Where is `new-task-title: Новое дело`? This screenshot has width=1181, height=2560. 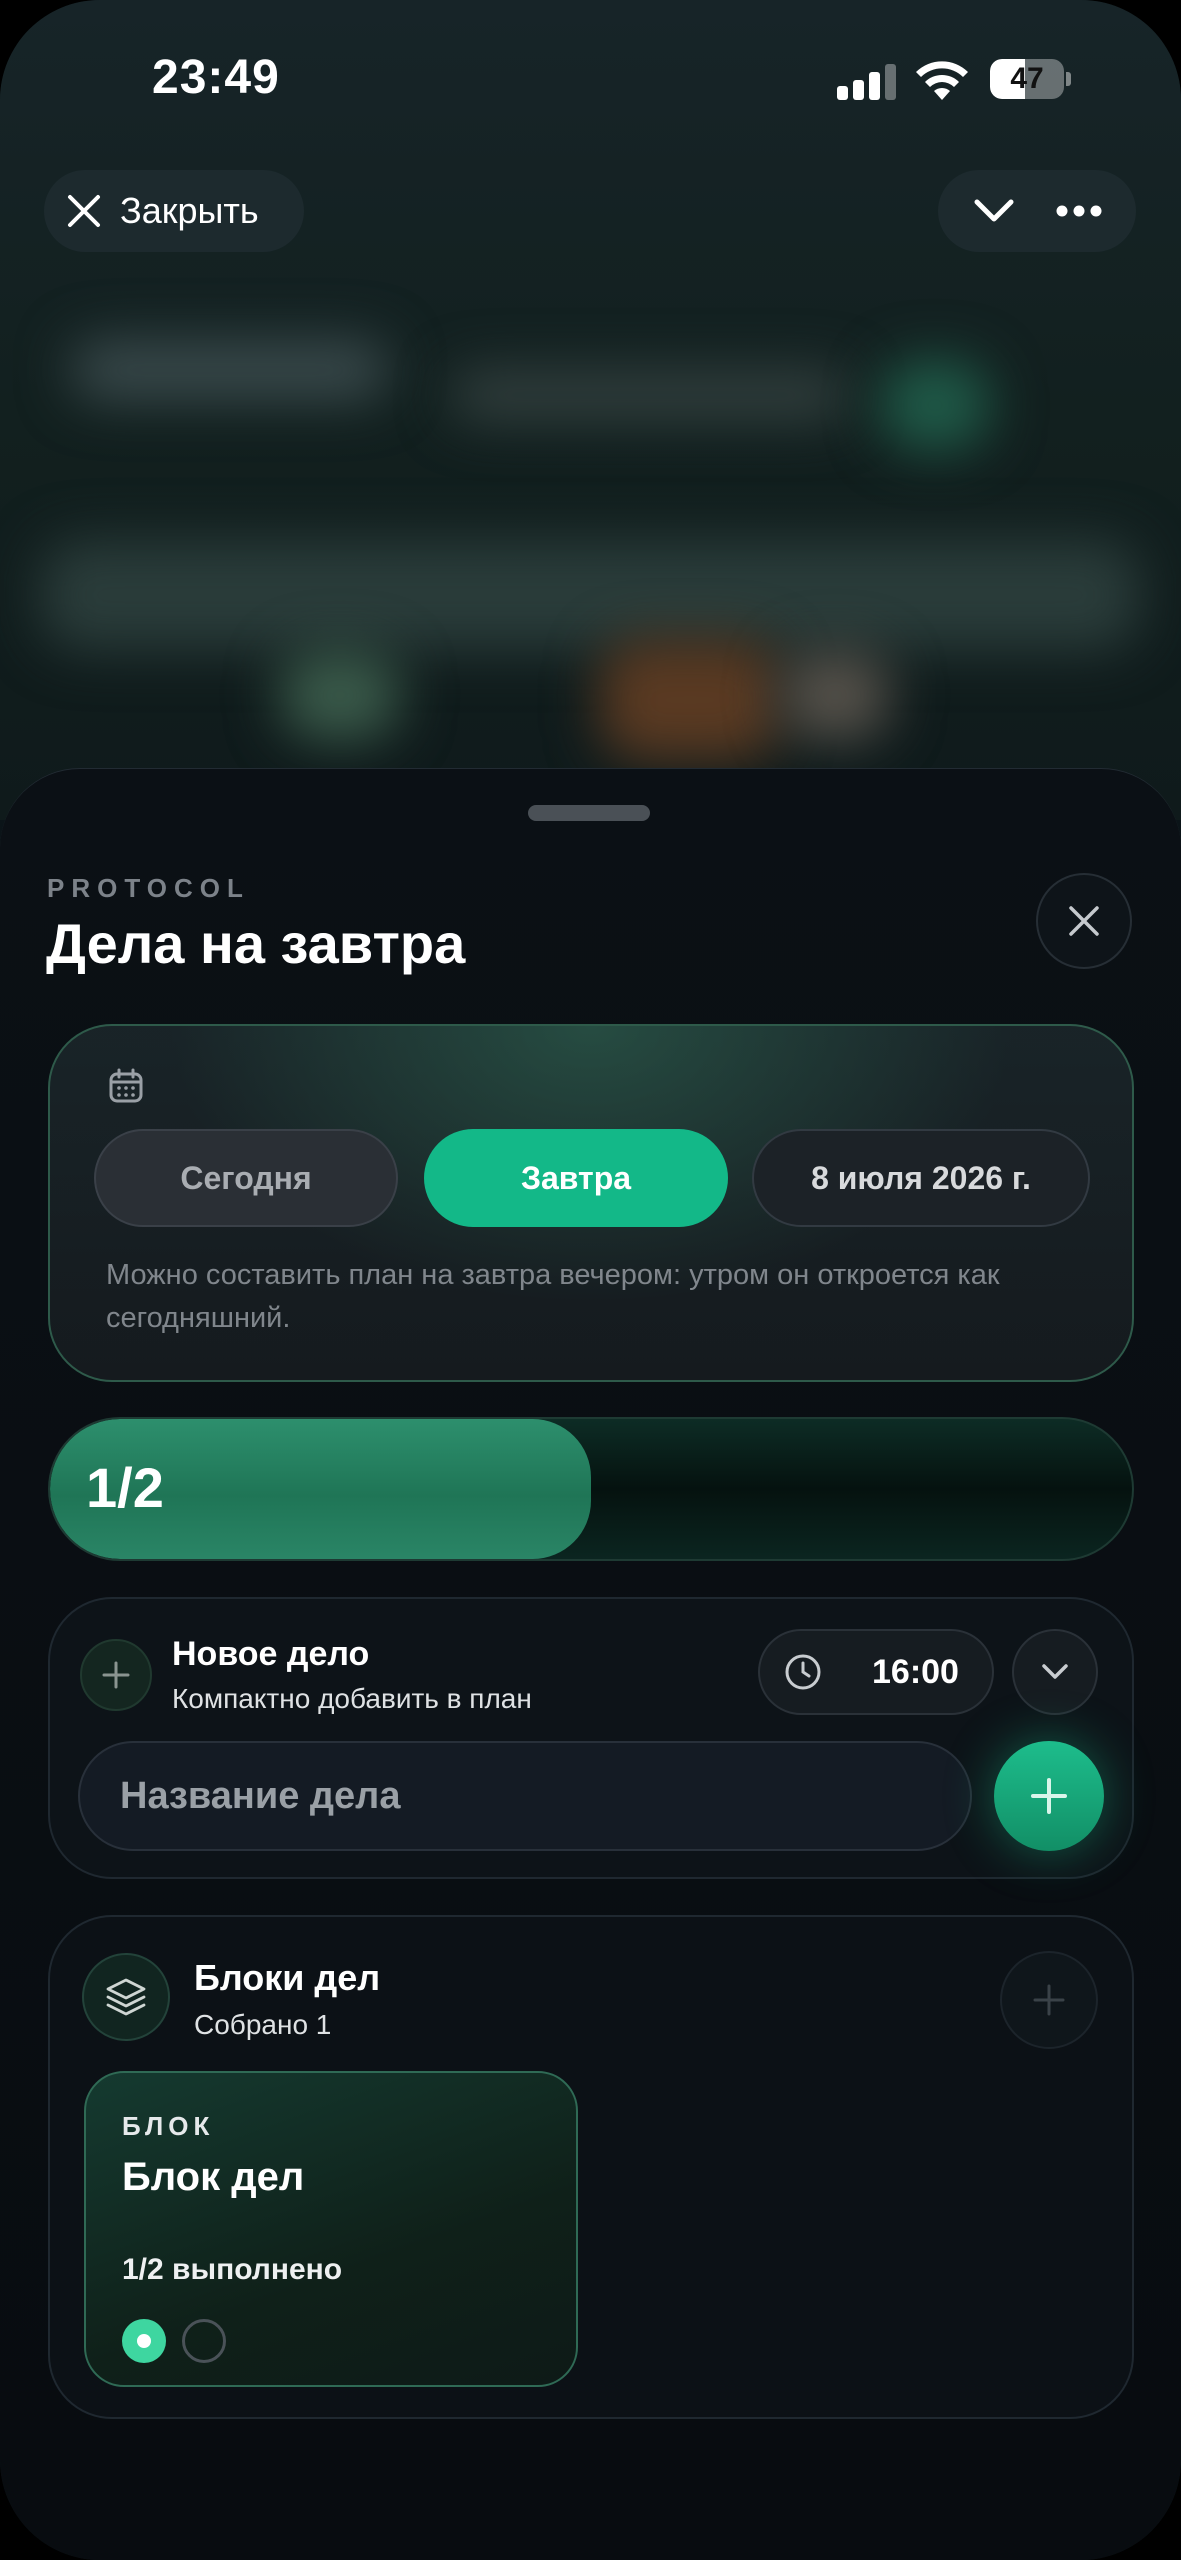 new-task-title: Новое дело is located at coordinates (271, 1654).